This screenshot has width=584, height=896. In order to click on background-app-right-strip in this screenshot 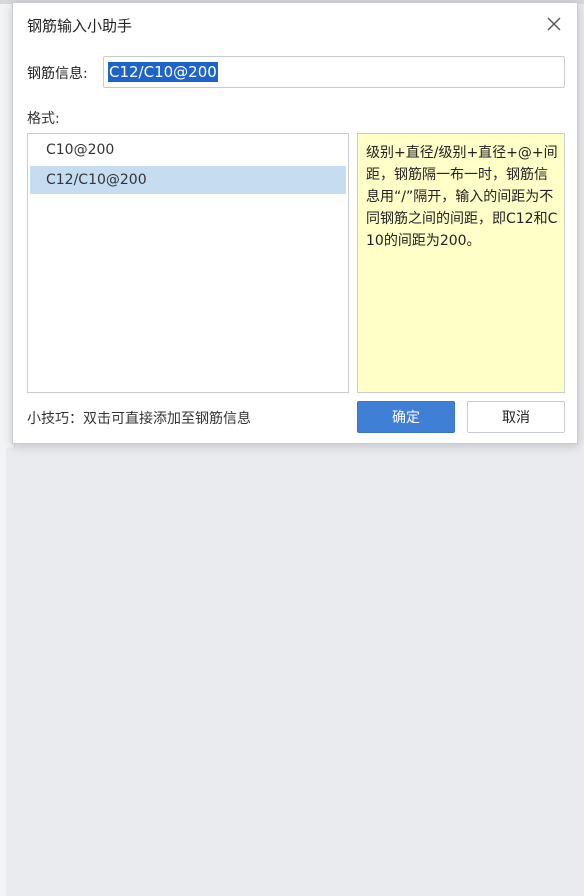, I will do `click(3, 672)`.